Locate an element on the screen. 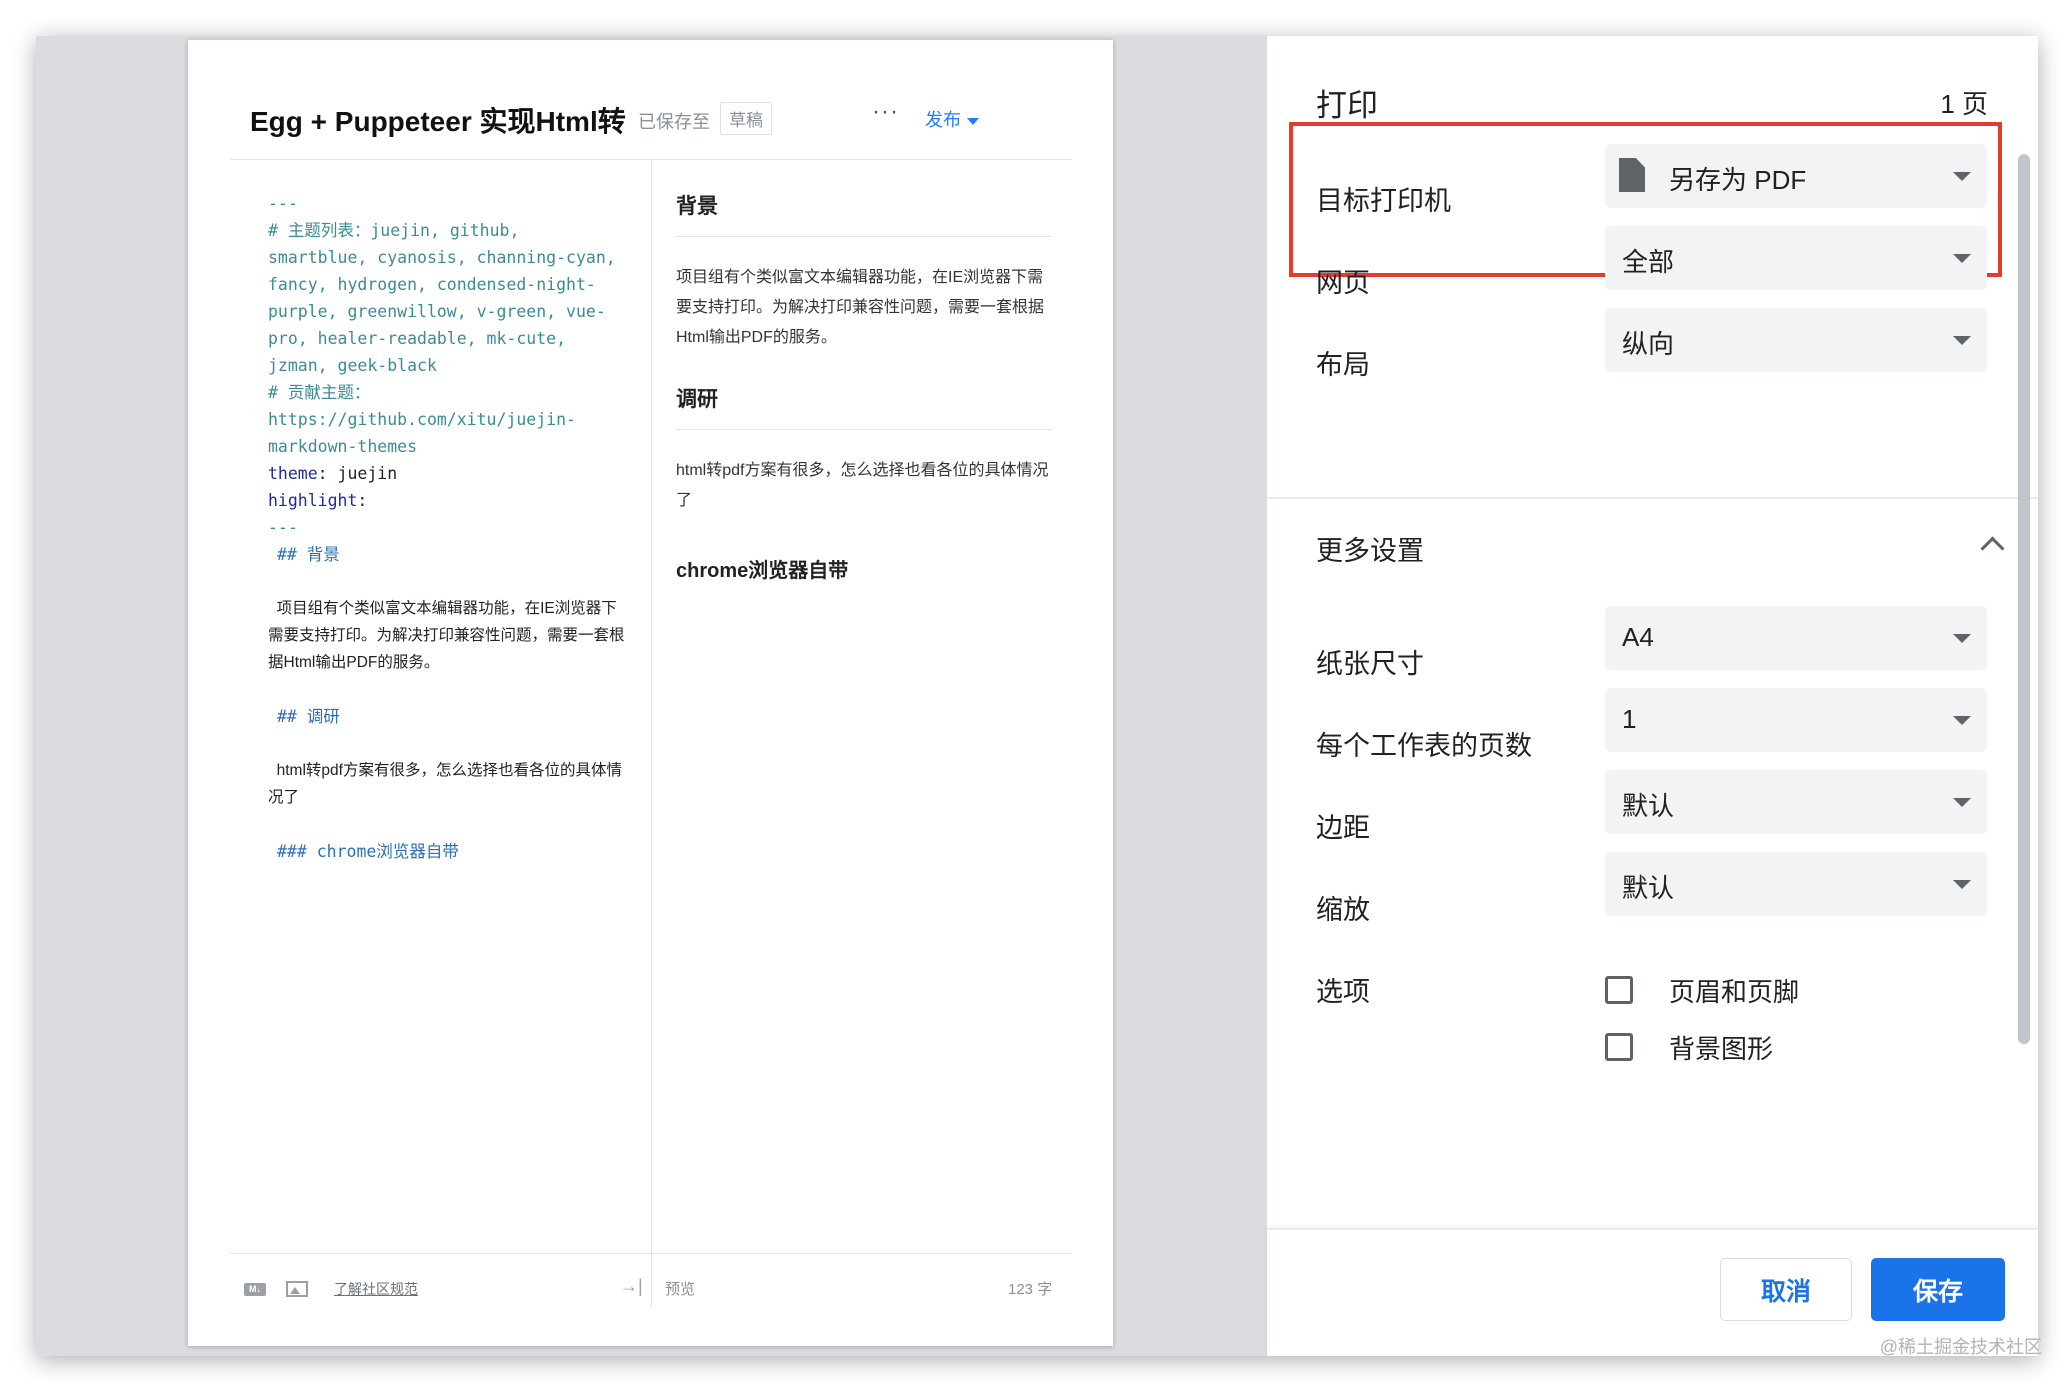 The height and width of the screenshot is (1392, 2072). image-icon is located at coordinates (297, 1289).